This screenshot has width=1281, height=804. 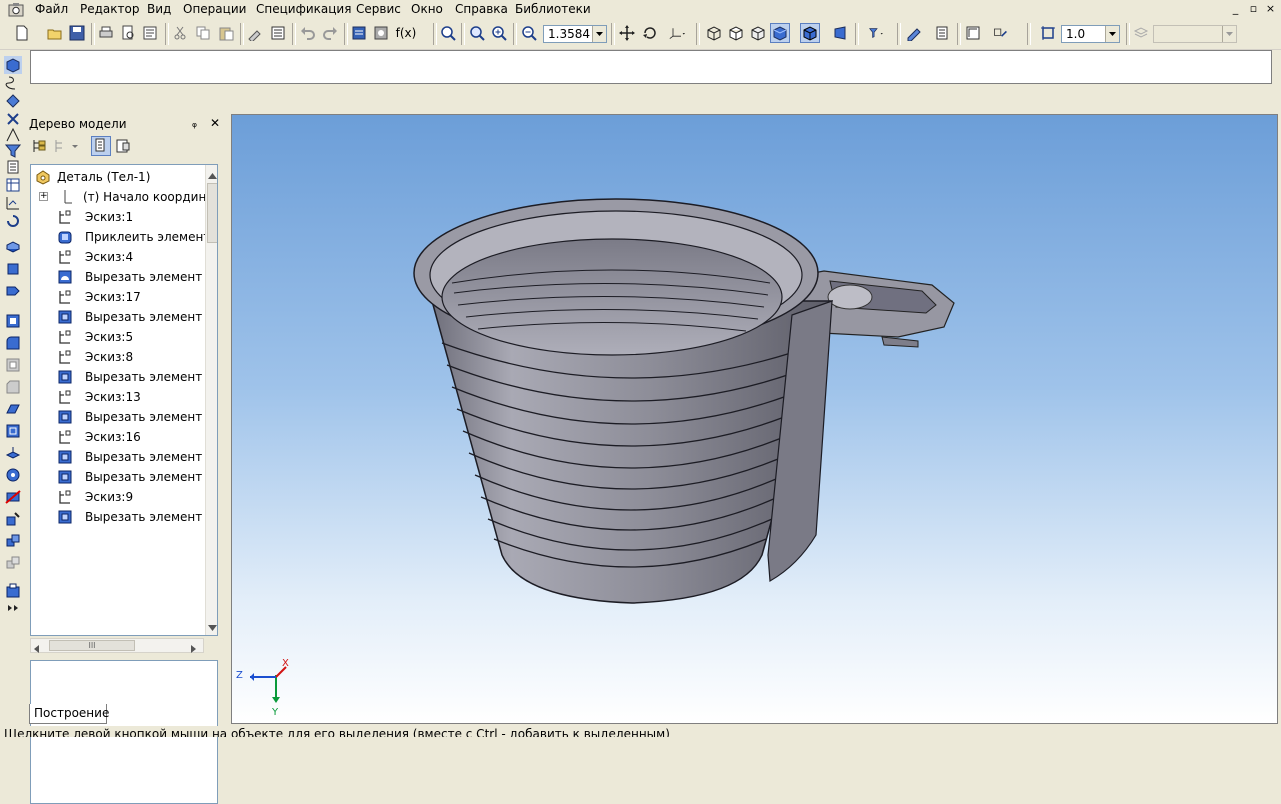 What do you see at coordinates (406, 33) in the screenshot?
I see `fx-button: f(x)` at bounding box center [406, 33].